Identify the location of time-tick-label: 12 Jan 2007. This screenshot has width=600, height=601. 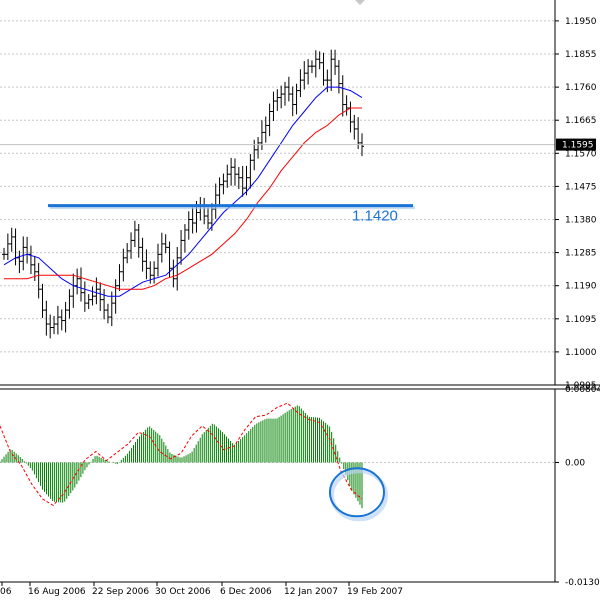
(311, 592).